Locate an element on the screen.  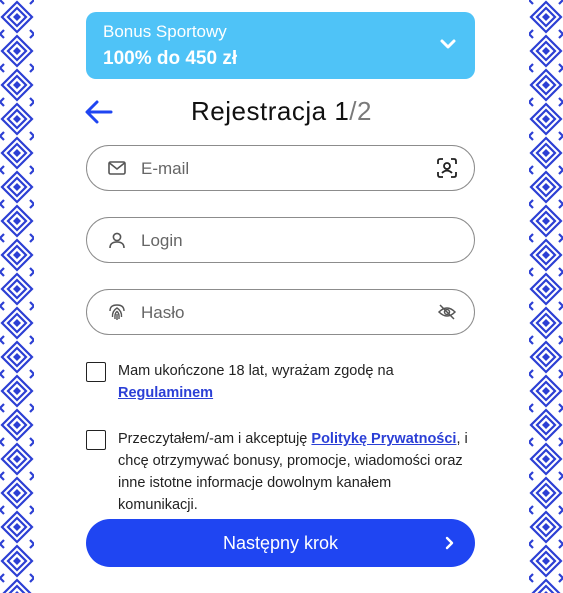
bonus-offer: 100% do 450 zł is located at coordinates (170, 58).